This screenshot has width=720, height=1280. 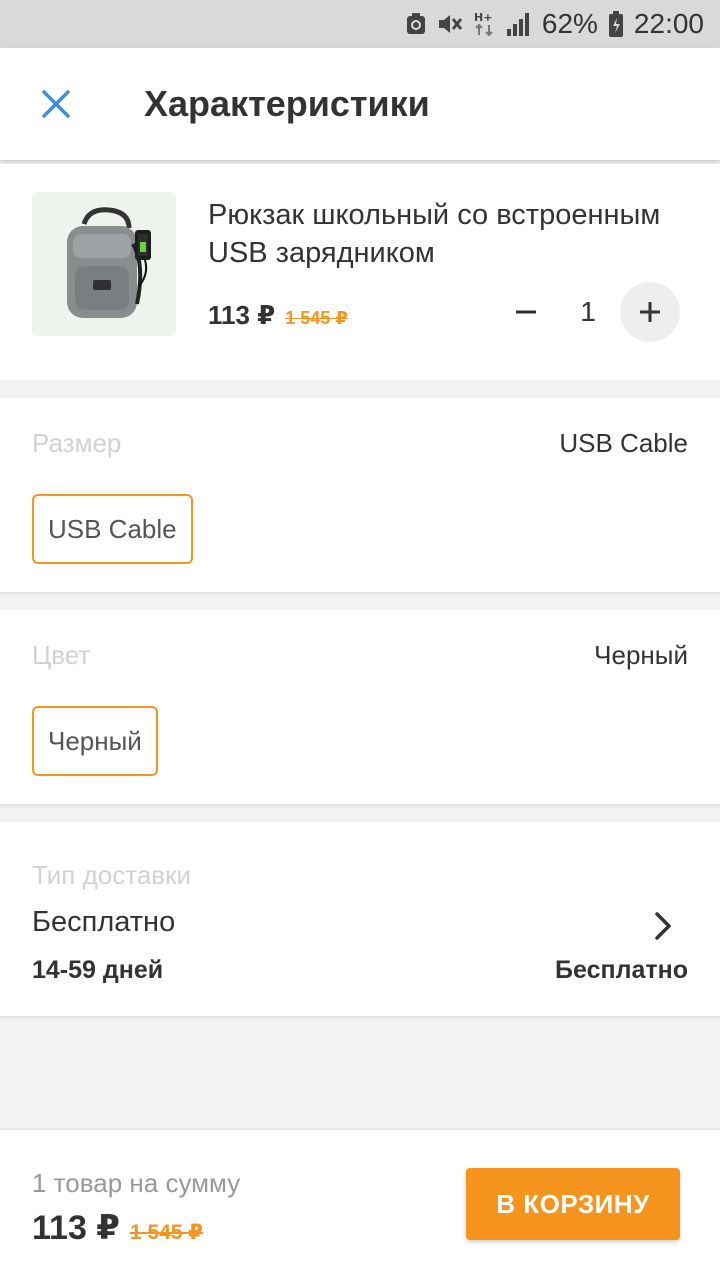 I want to click on product-price: 113 ₽, so click(x=242, y=315).